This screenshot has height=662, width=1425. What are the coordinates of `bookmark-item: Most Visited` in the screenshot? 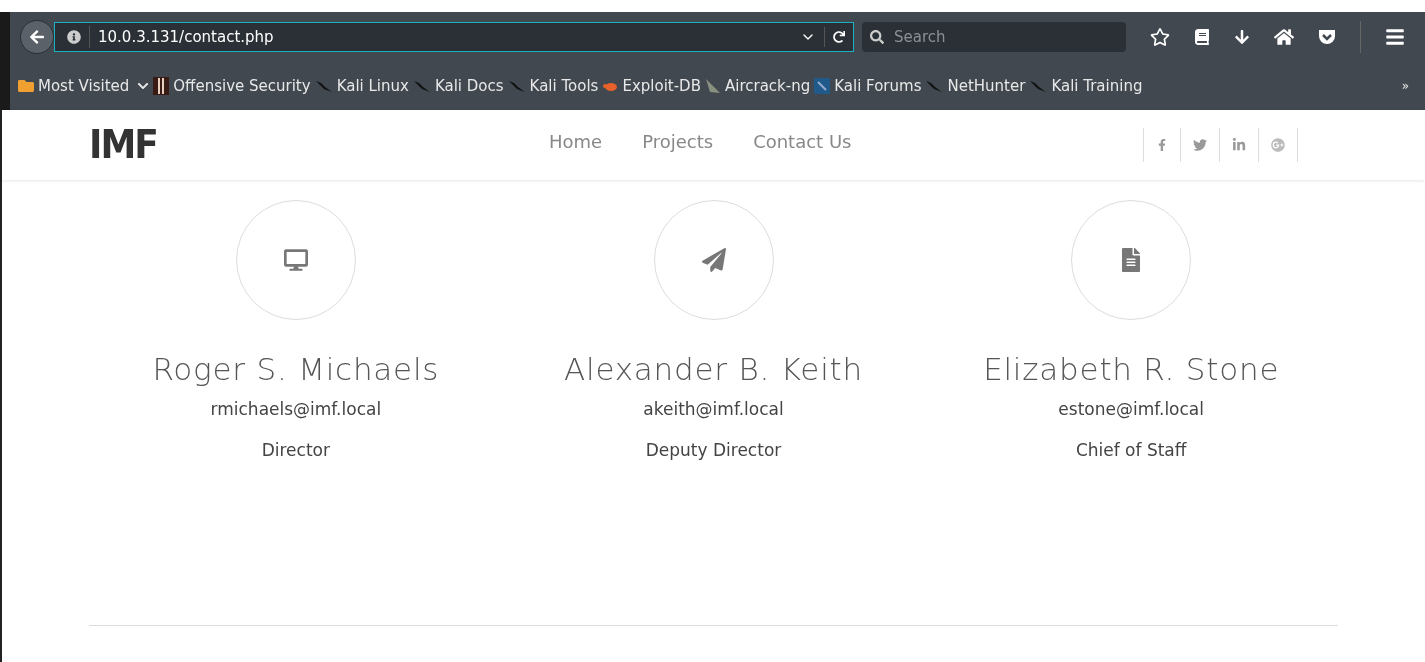 It's located at (84, 86).